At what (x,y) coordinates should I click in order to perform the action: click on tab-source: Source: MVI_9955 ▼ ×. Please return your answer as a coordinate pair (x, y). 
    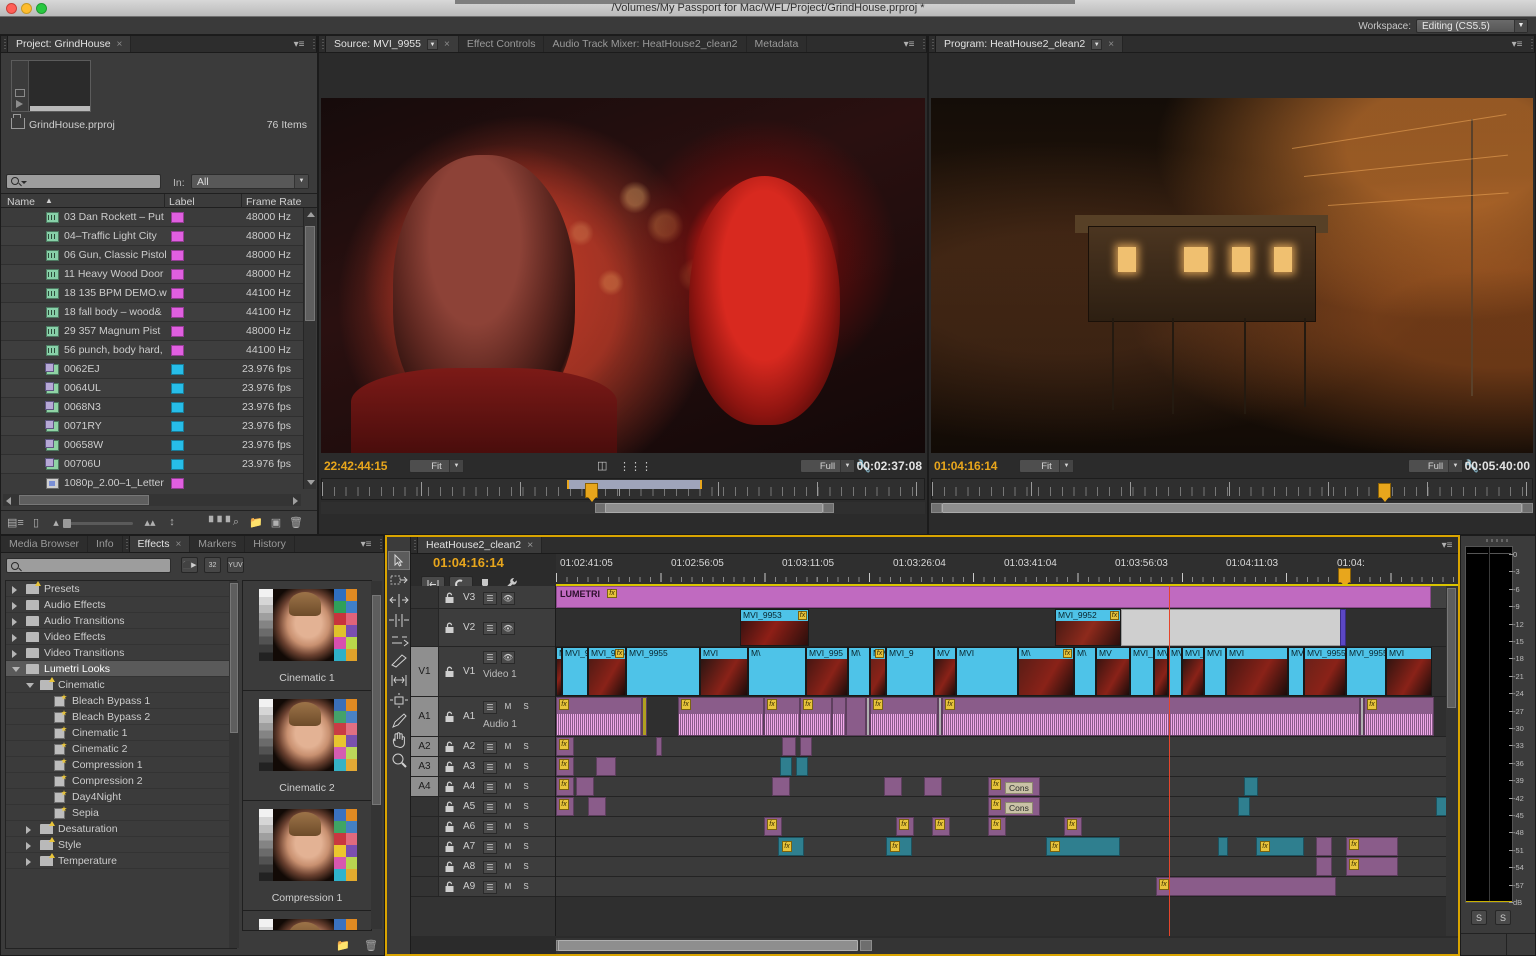
    Looking at the image, I should click on (392, 44).